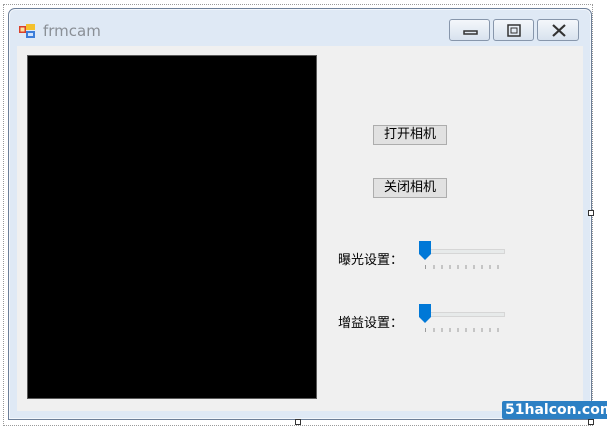  Describe the element at coordinates (300, 27) in the screenshot. I see `title-bar: frmcam` at that location.